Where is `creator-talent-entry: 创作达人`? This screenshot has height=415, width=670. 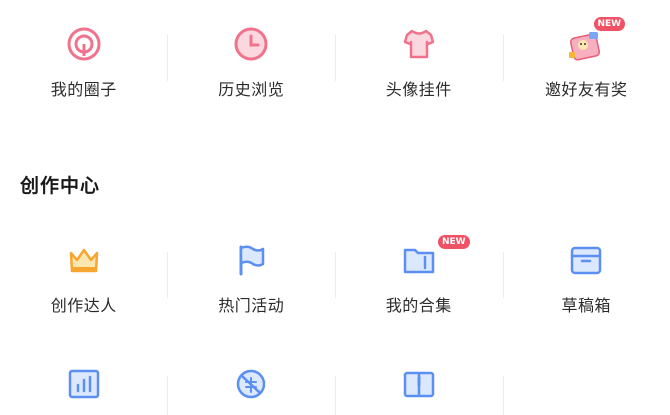 creator-talent-entry: 创作达人 is located at coordinates (84, 277).